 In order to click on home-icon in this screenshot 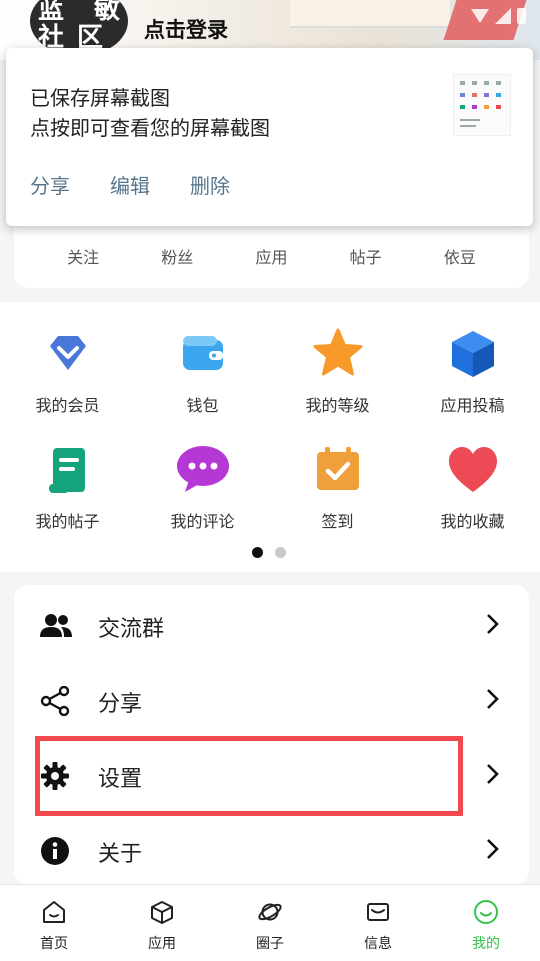, I will do `click(54, 912)`.